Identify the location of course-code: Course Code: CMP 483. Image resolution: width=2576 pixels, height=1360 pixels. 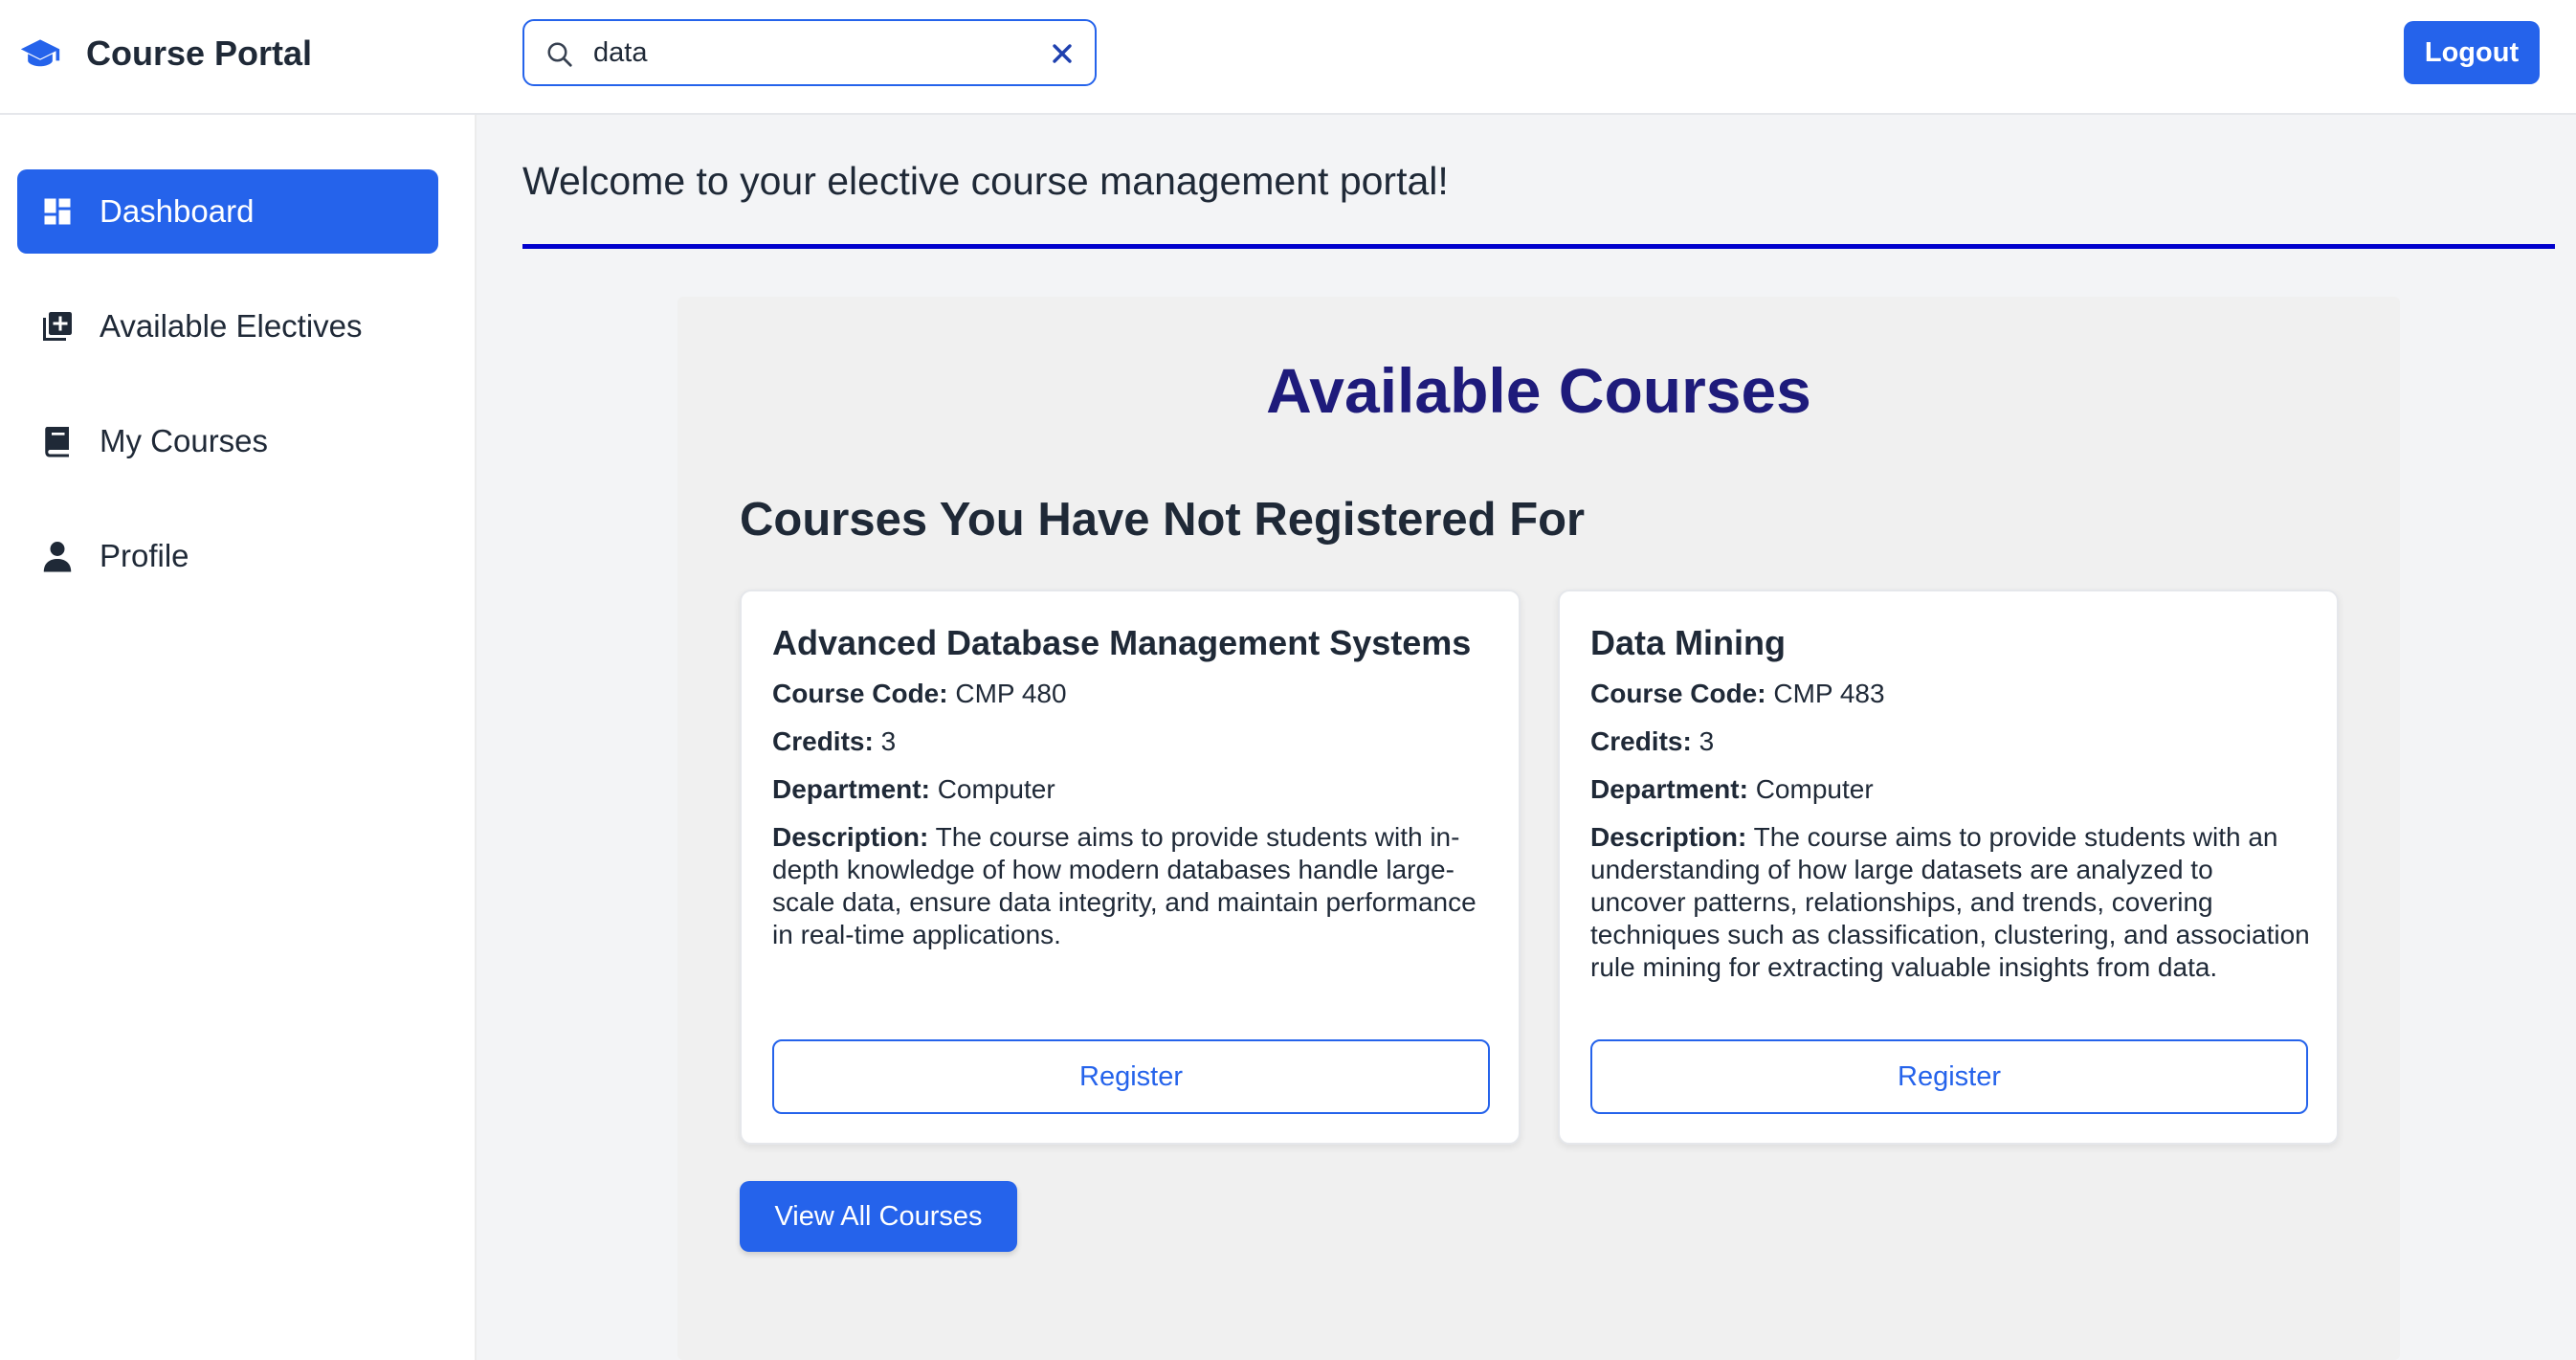
(1950, 694).